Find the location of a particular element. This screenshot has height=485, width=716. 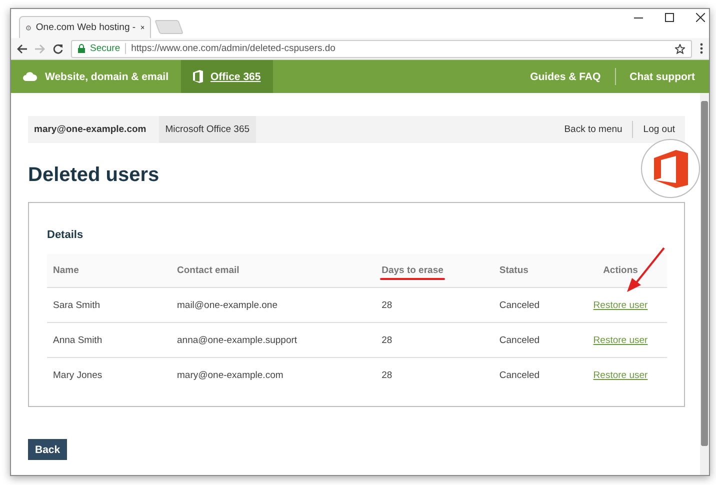

back-arrow-icon is located at coordinates (22, 49).